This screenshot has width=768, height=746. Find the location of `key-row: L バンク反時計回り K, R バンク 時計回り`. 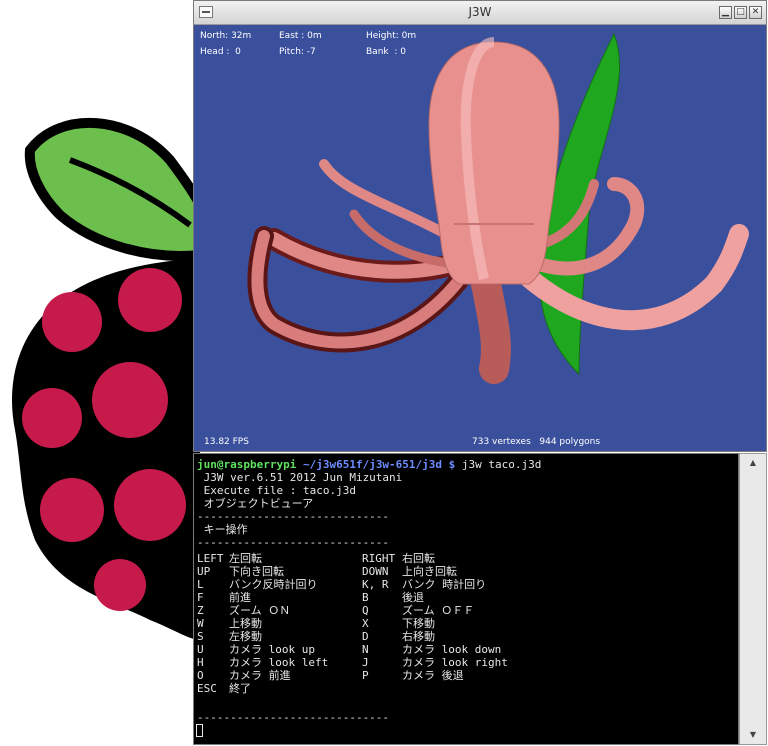

key-row: L バンク反時計回り K, R バンク 時計回り is located at coordinates (342, 584).